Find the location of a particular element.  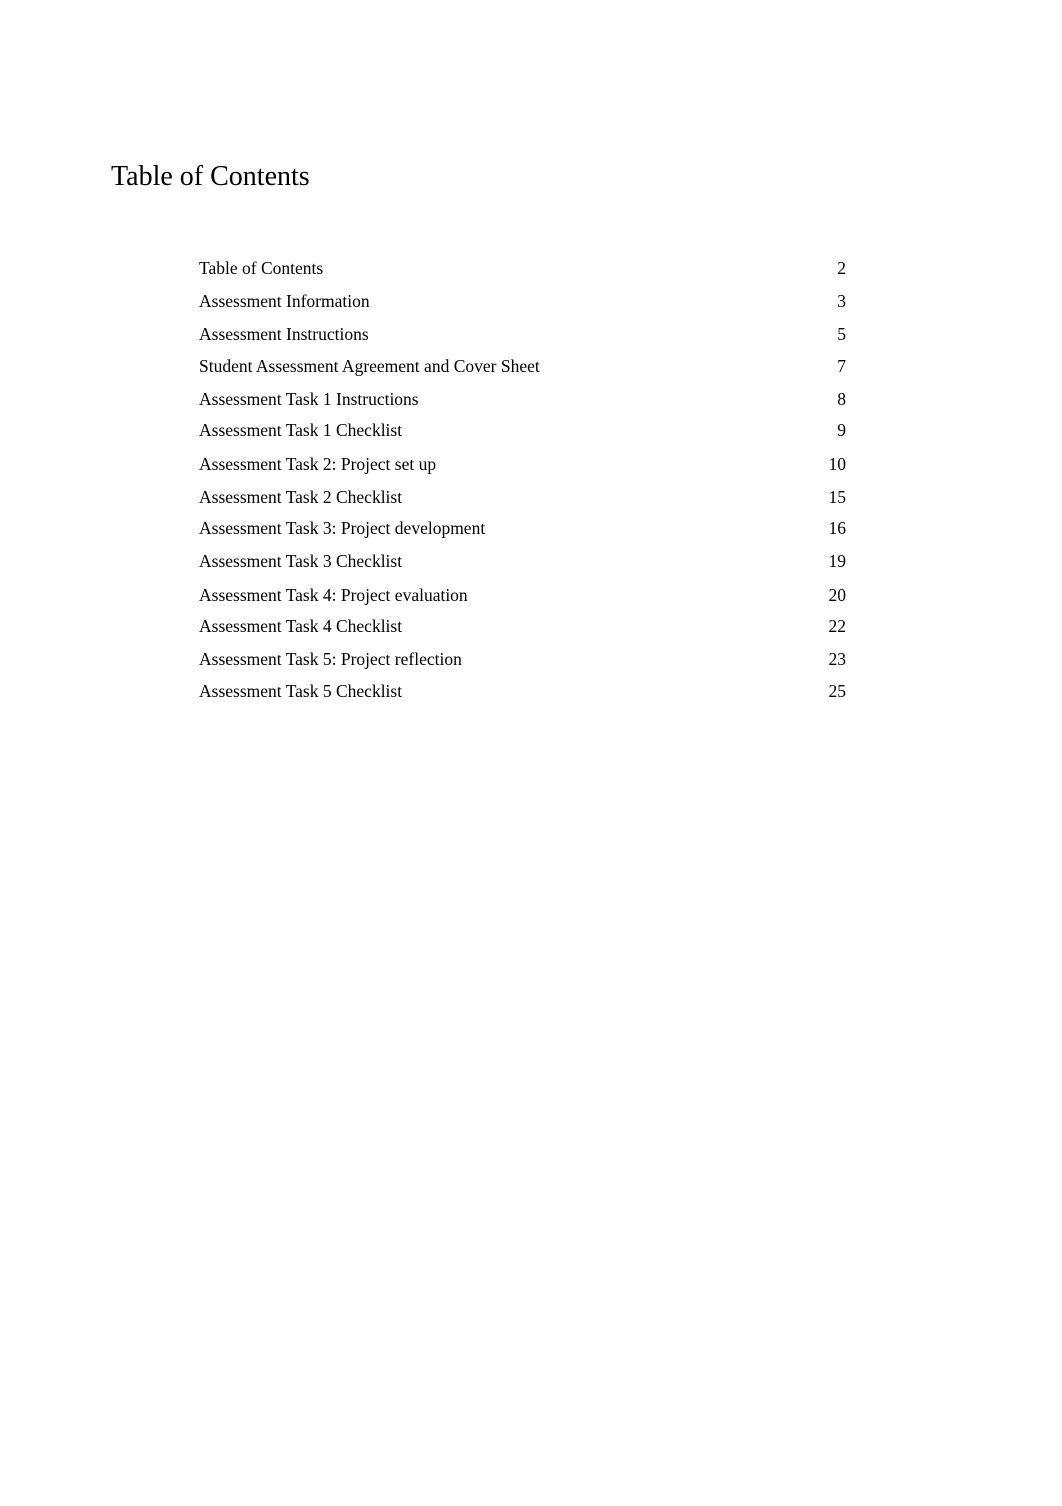

toc-entry-page-number: 2 is located at coordinates (841, 268).